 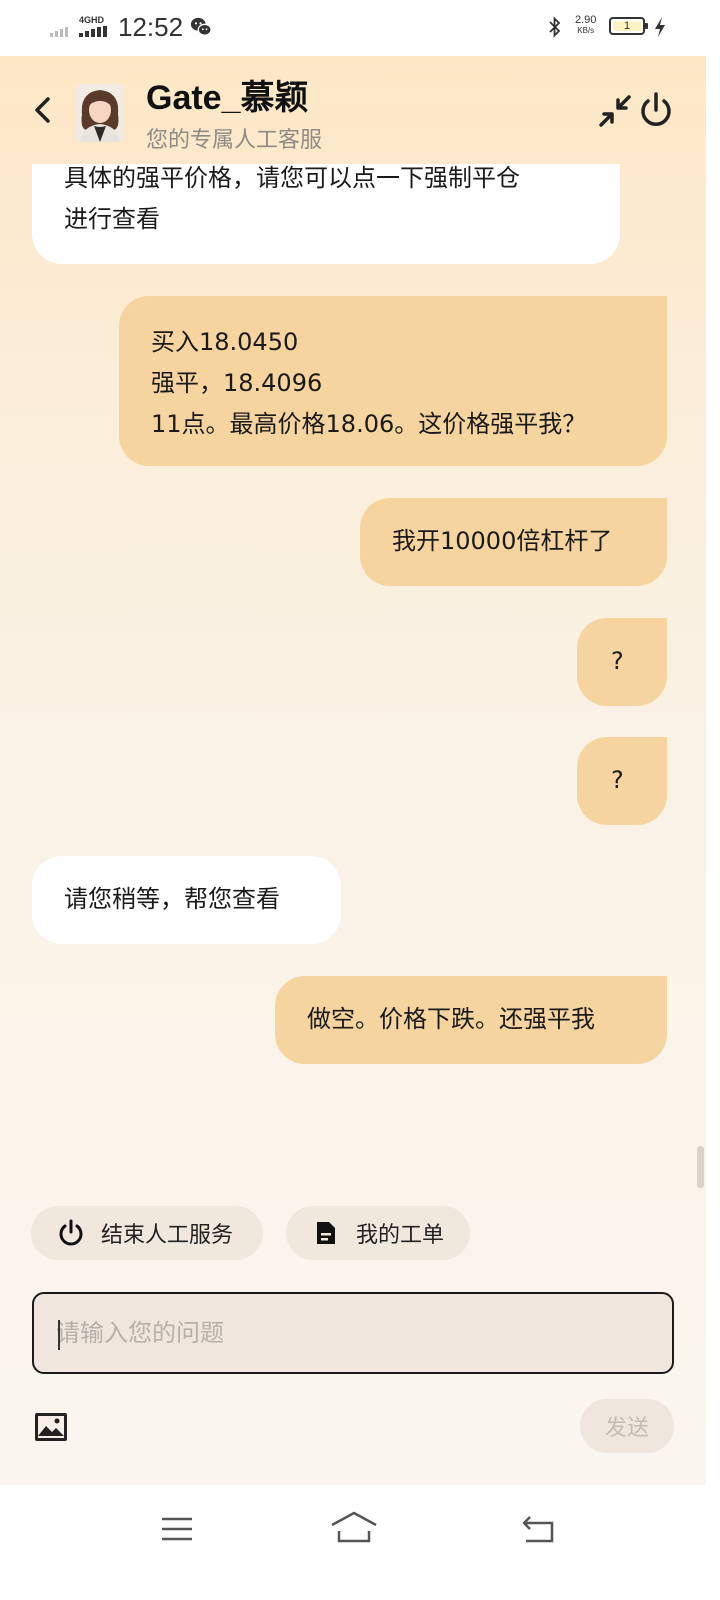 I want to click on avatar, so click(x=100, y=113).